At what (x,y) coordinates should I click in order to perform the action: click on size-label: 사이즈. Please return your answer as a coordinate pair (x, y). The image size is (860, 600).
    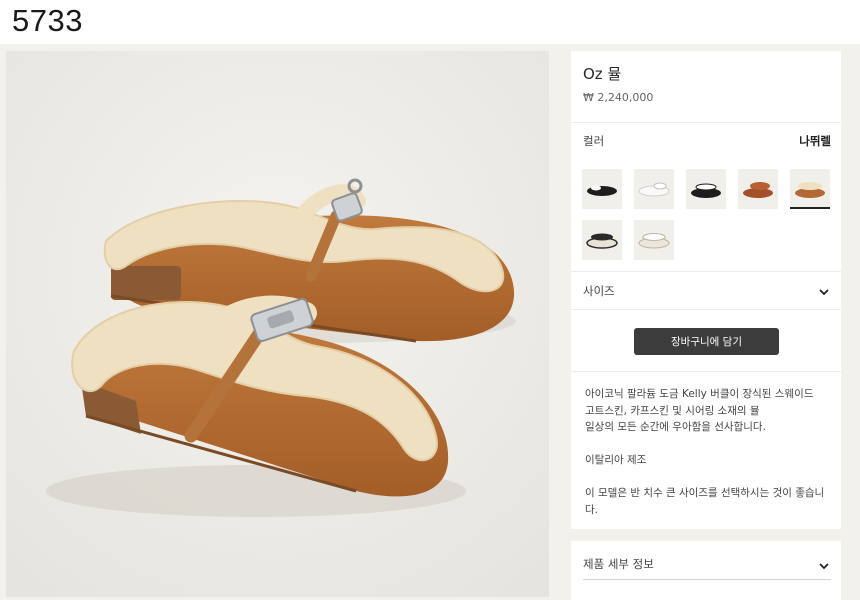
    Looking at the image, I should click on (599, 291).